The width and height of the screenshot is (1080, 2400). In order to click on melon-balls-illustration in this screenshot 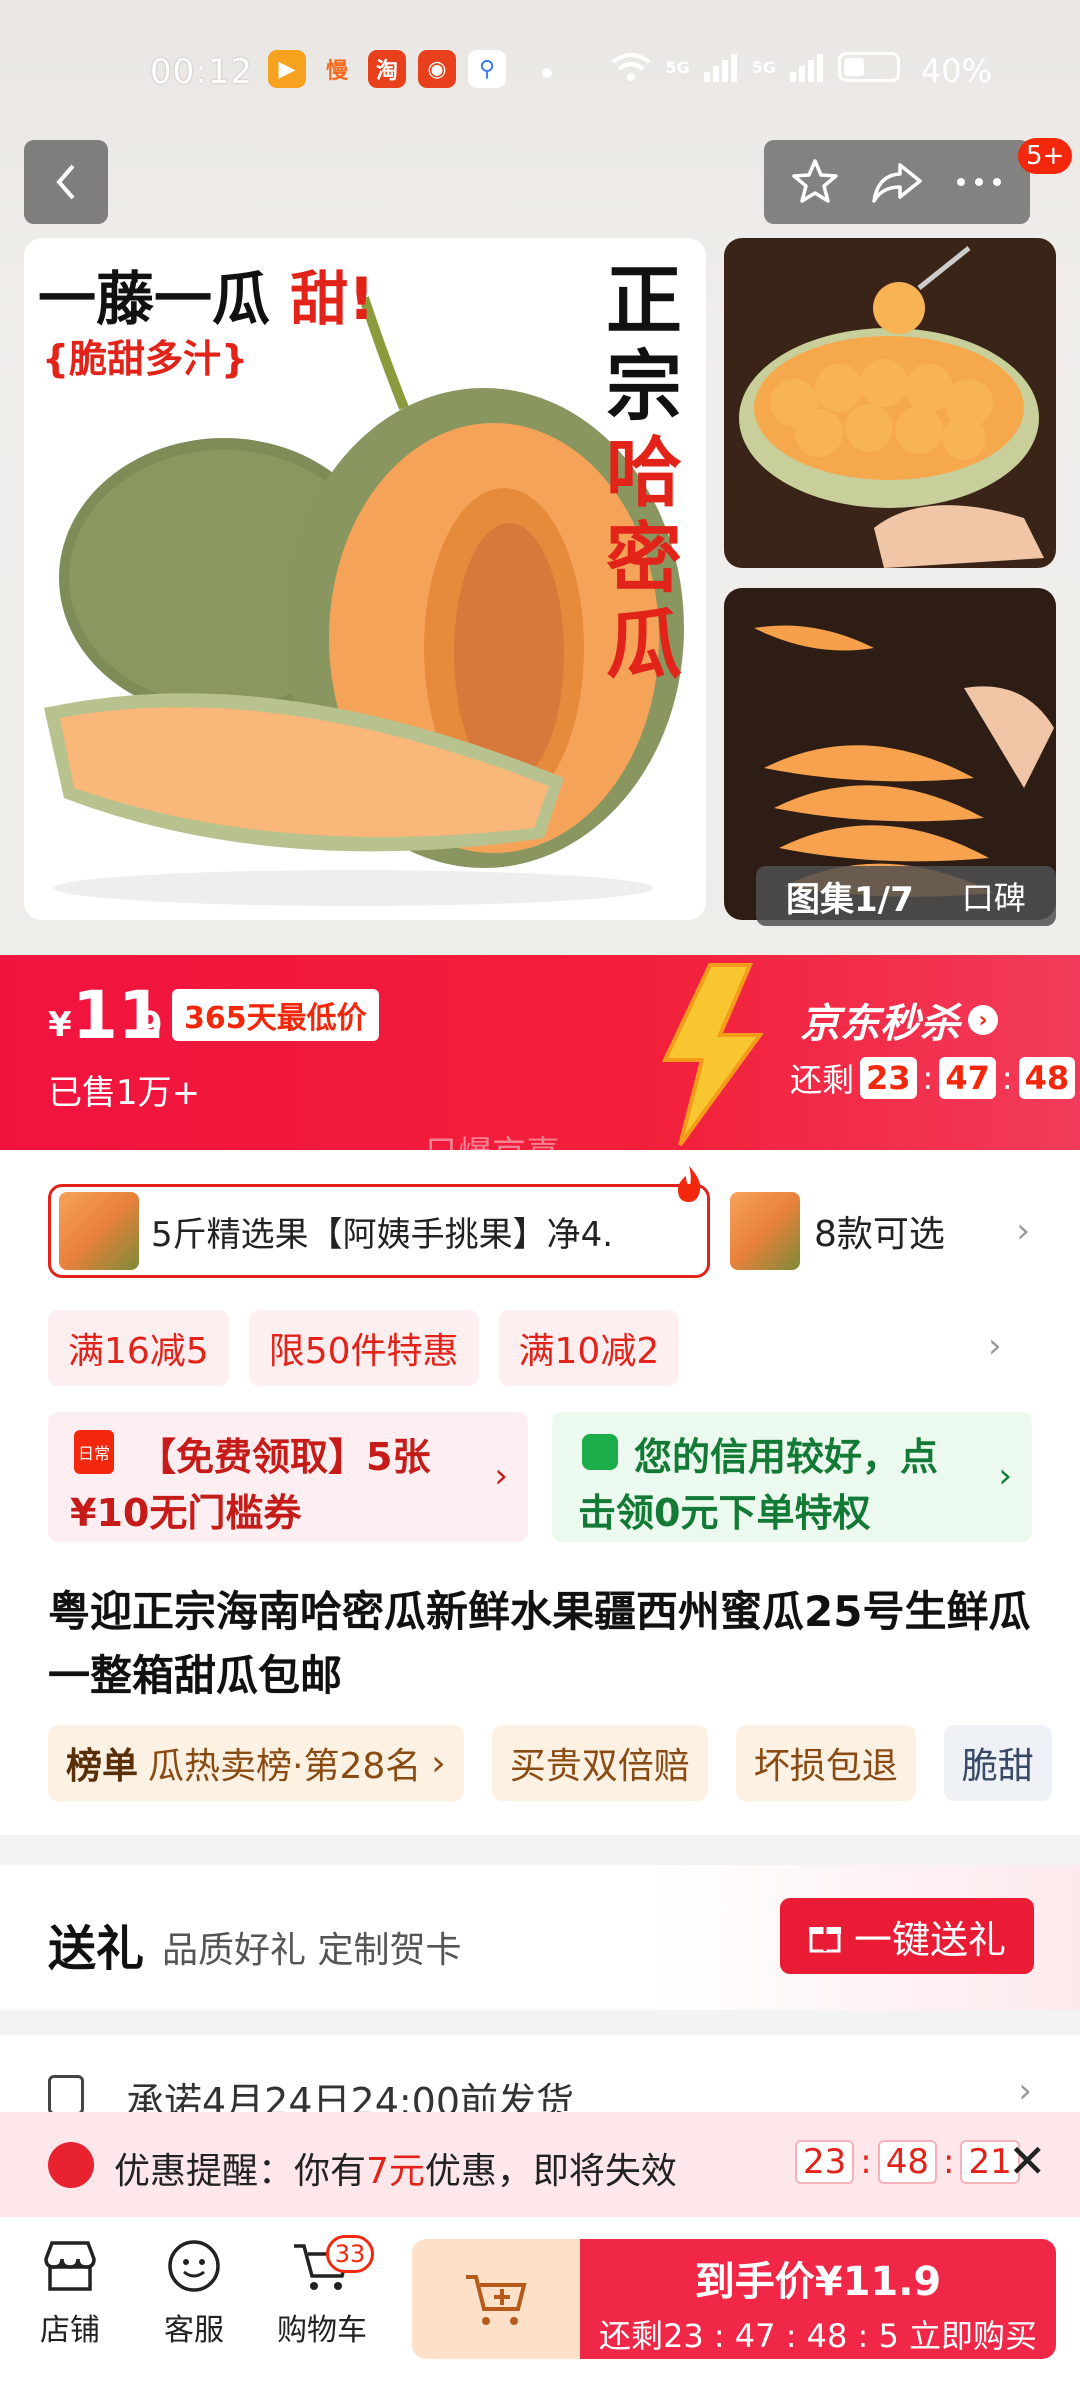, I will do `click(890, 403)`.